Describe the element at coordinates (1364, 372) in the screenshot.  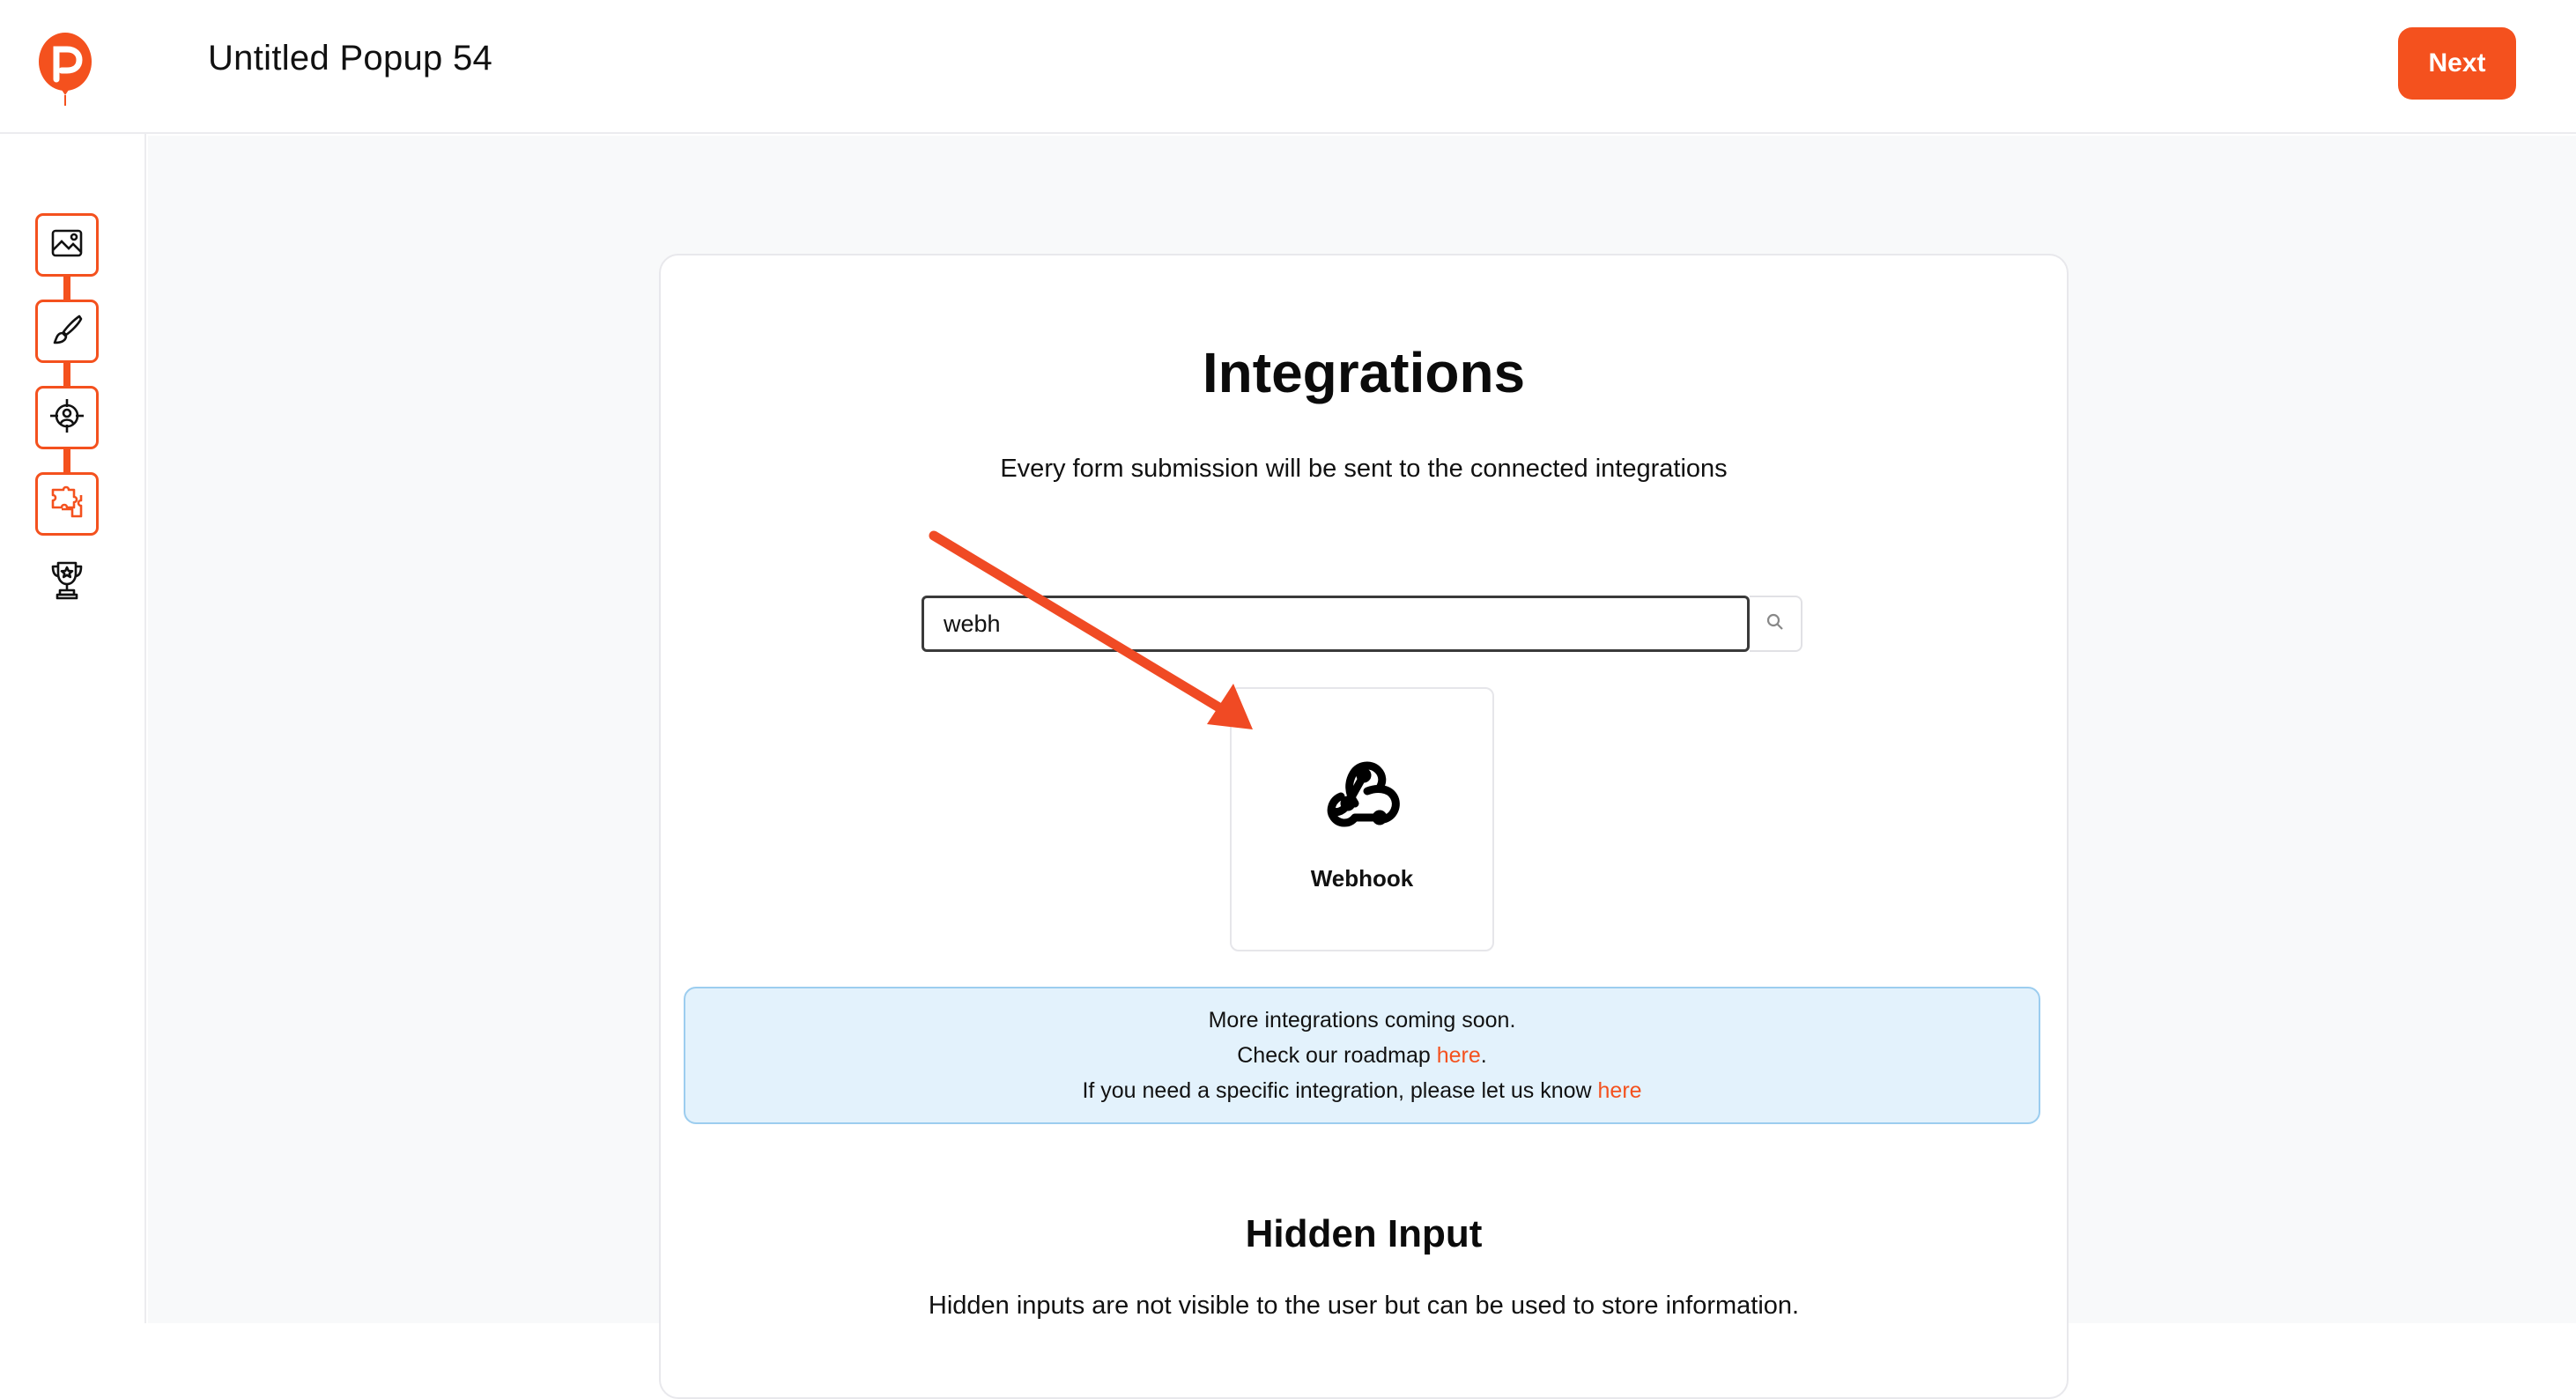
I see `integrations-title: Integrations` at that location.